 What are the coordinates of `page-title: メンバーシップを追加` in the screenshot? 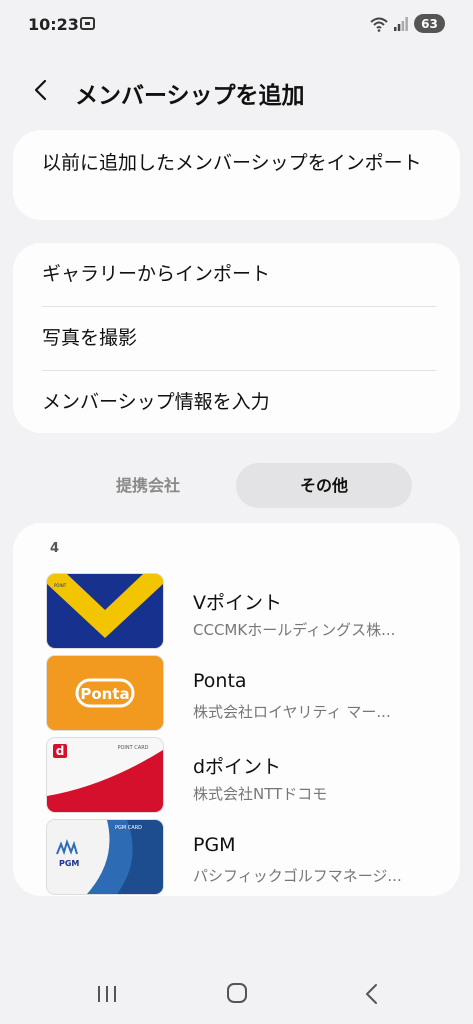 It's located at (190, 96).